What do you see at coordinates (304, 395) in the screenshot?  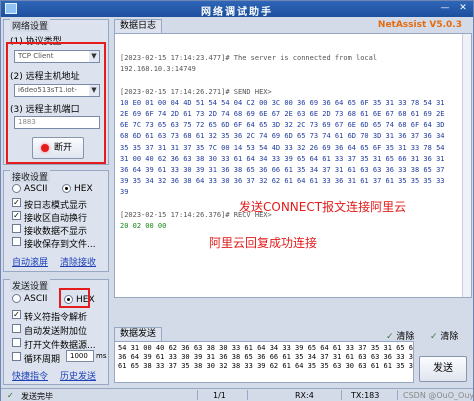 I see `rx-counter: RX:4` at bounding box center [304, 395].